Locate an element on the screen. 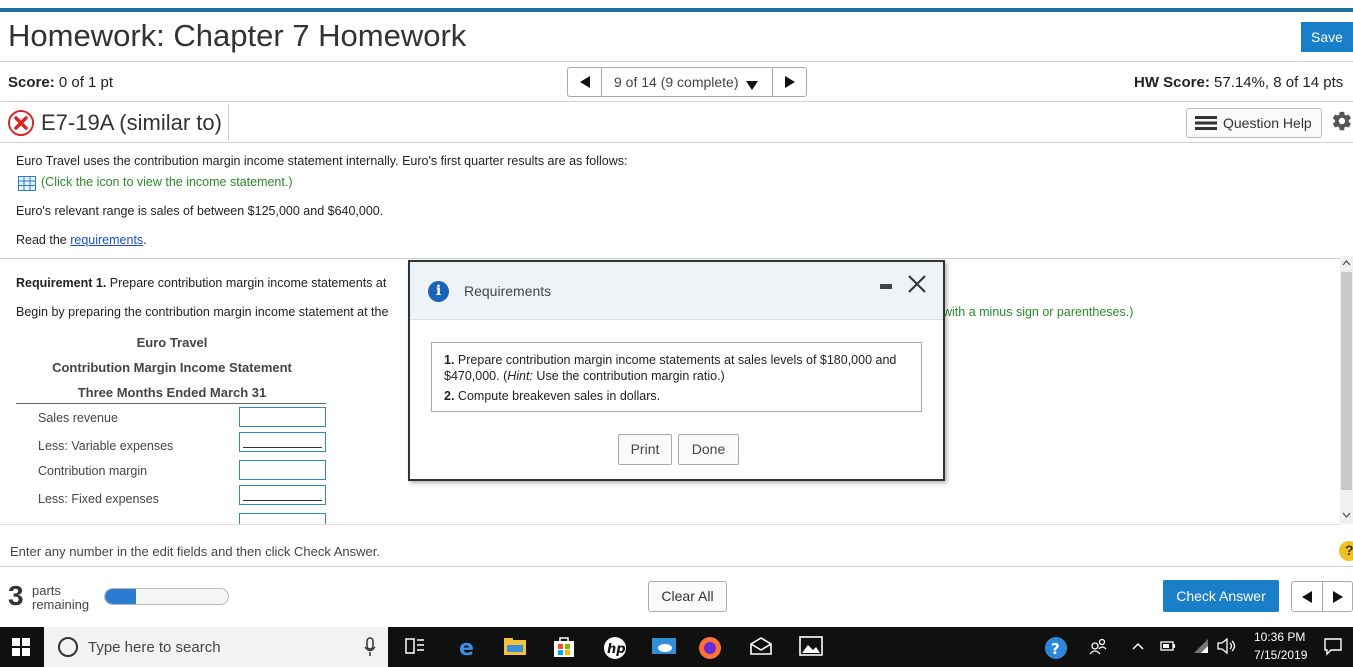 This screenshot has width=1353, height=667. question-help-button: Question Help is located at coordinates (1254, 123).